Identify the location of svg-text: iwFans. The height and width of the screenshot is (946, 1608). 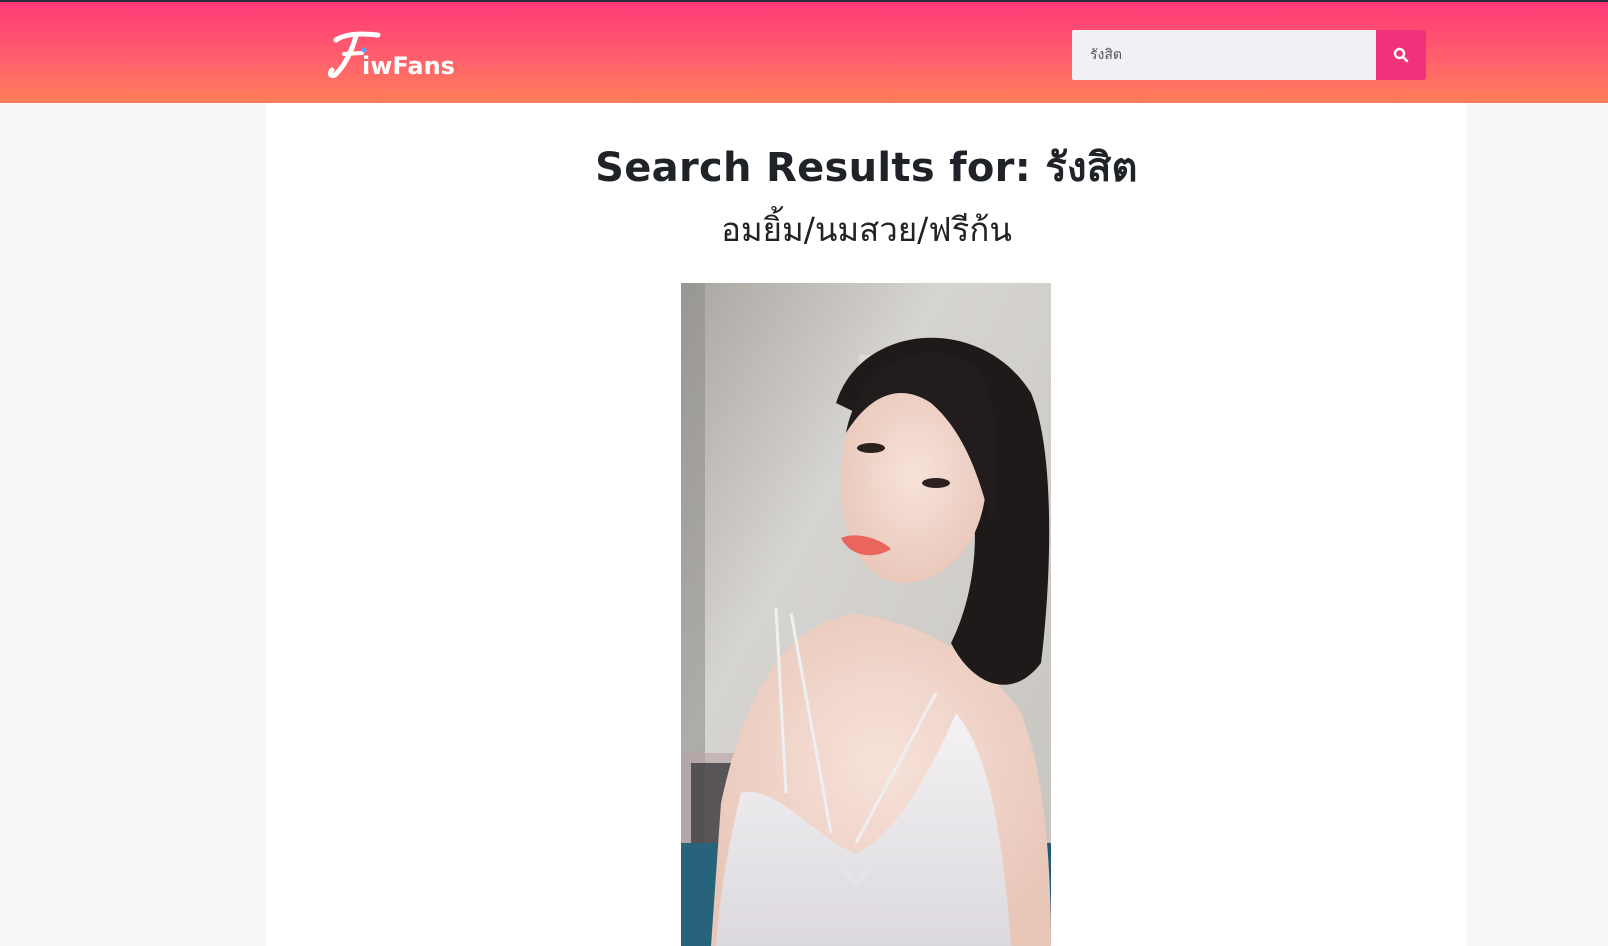
(408, 66).